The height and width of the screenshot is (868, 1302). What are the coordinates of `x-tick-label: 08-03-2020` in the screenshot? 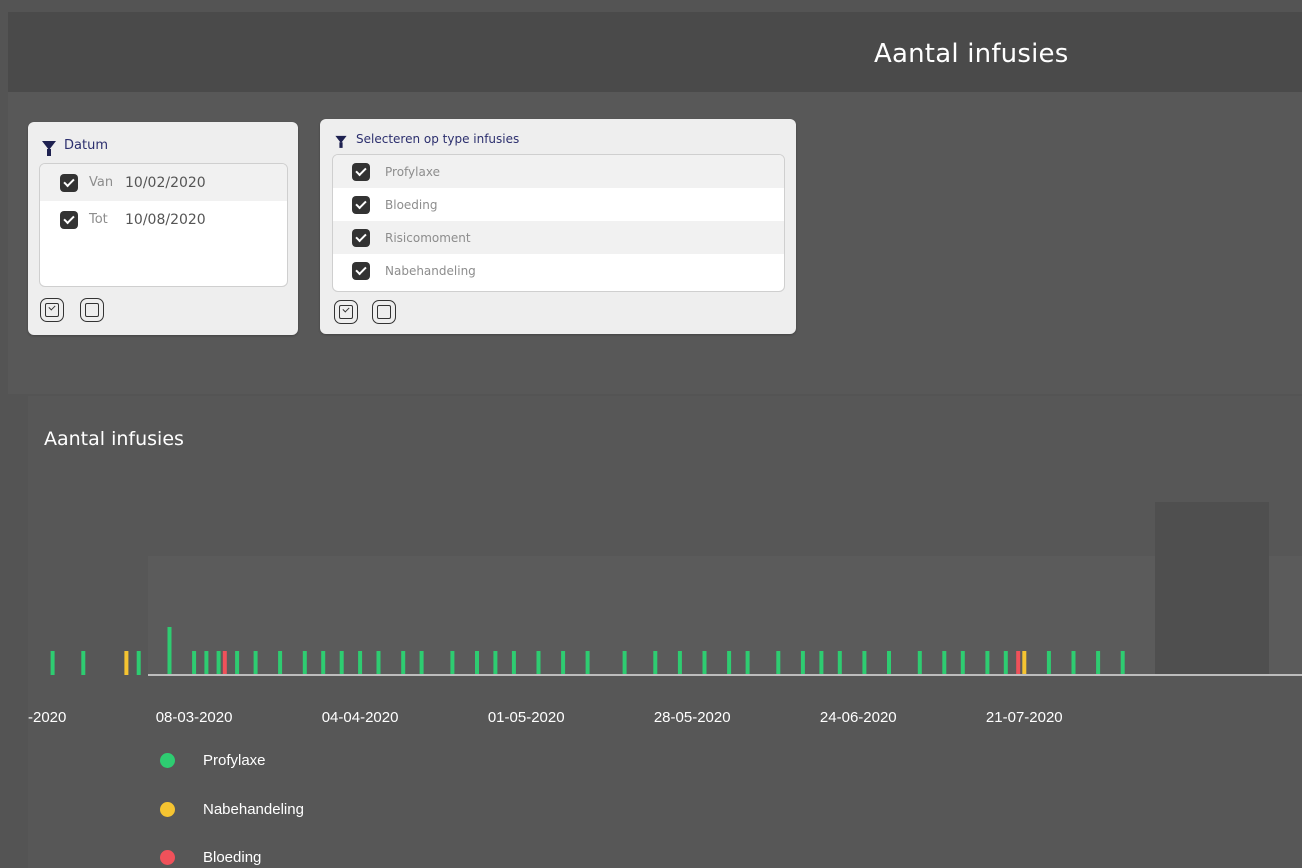 It's located at (194, 717).